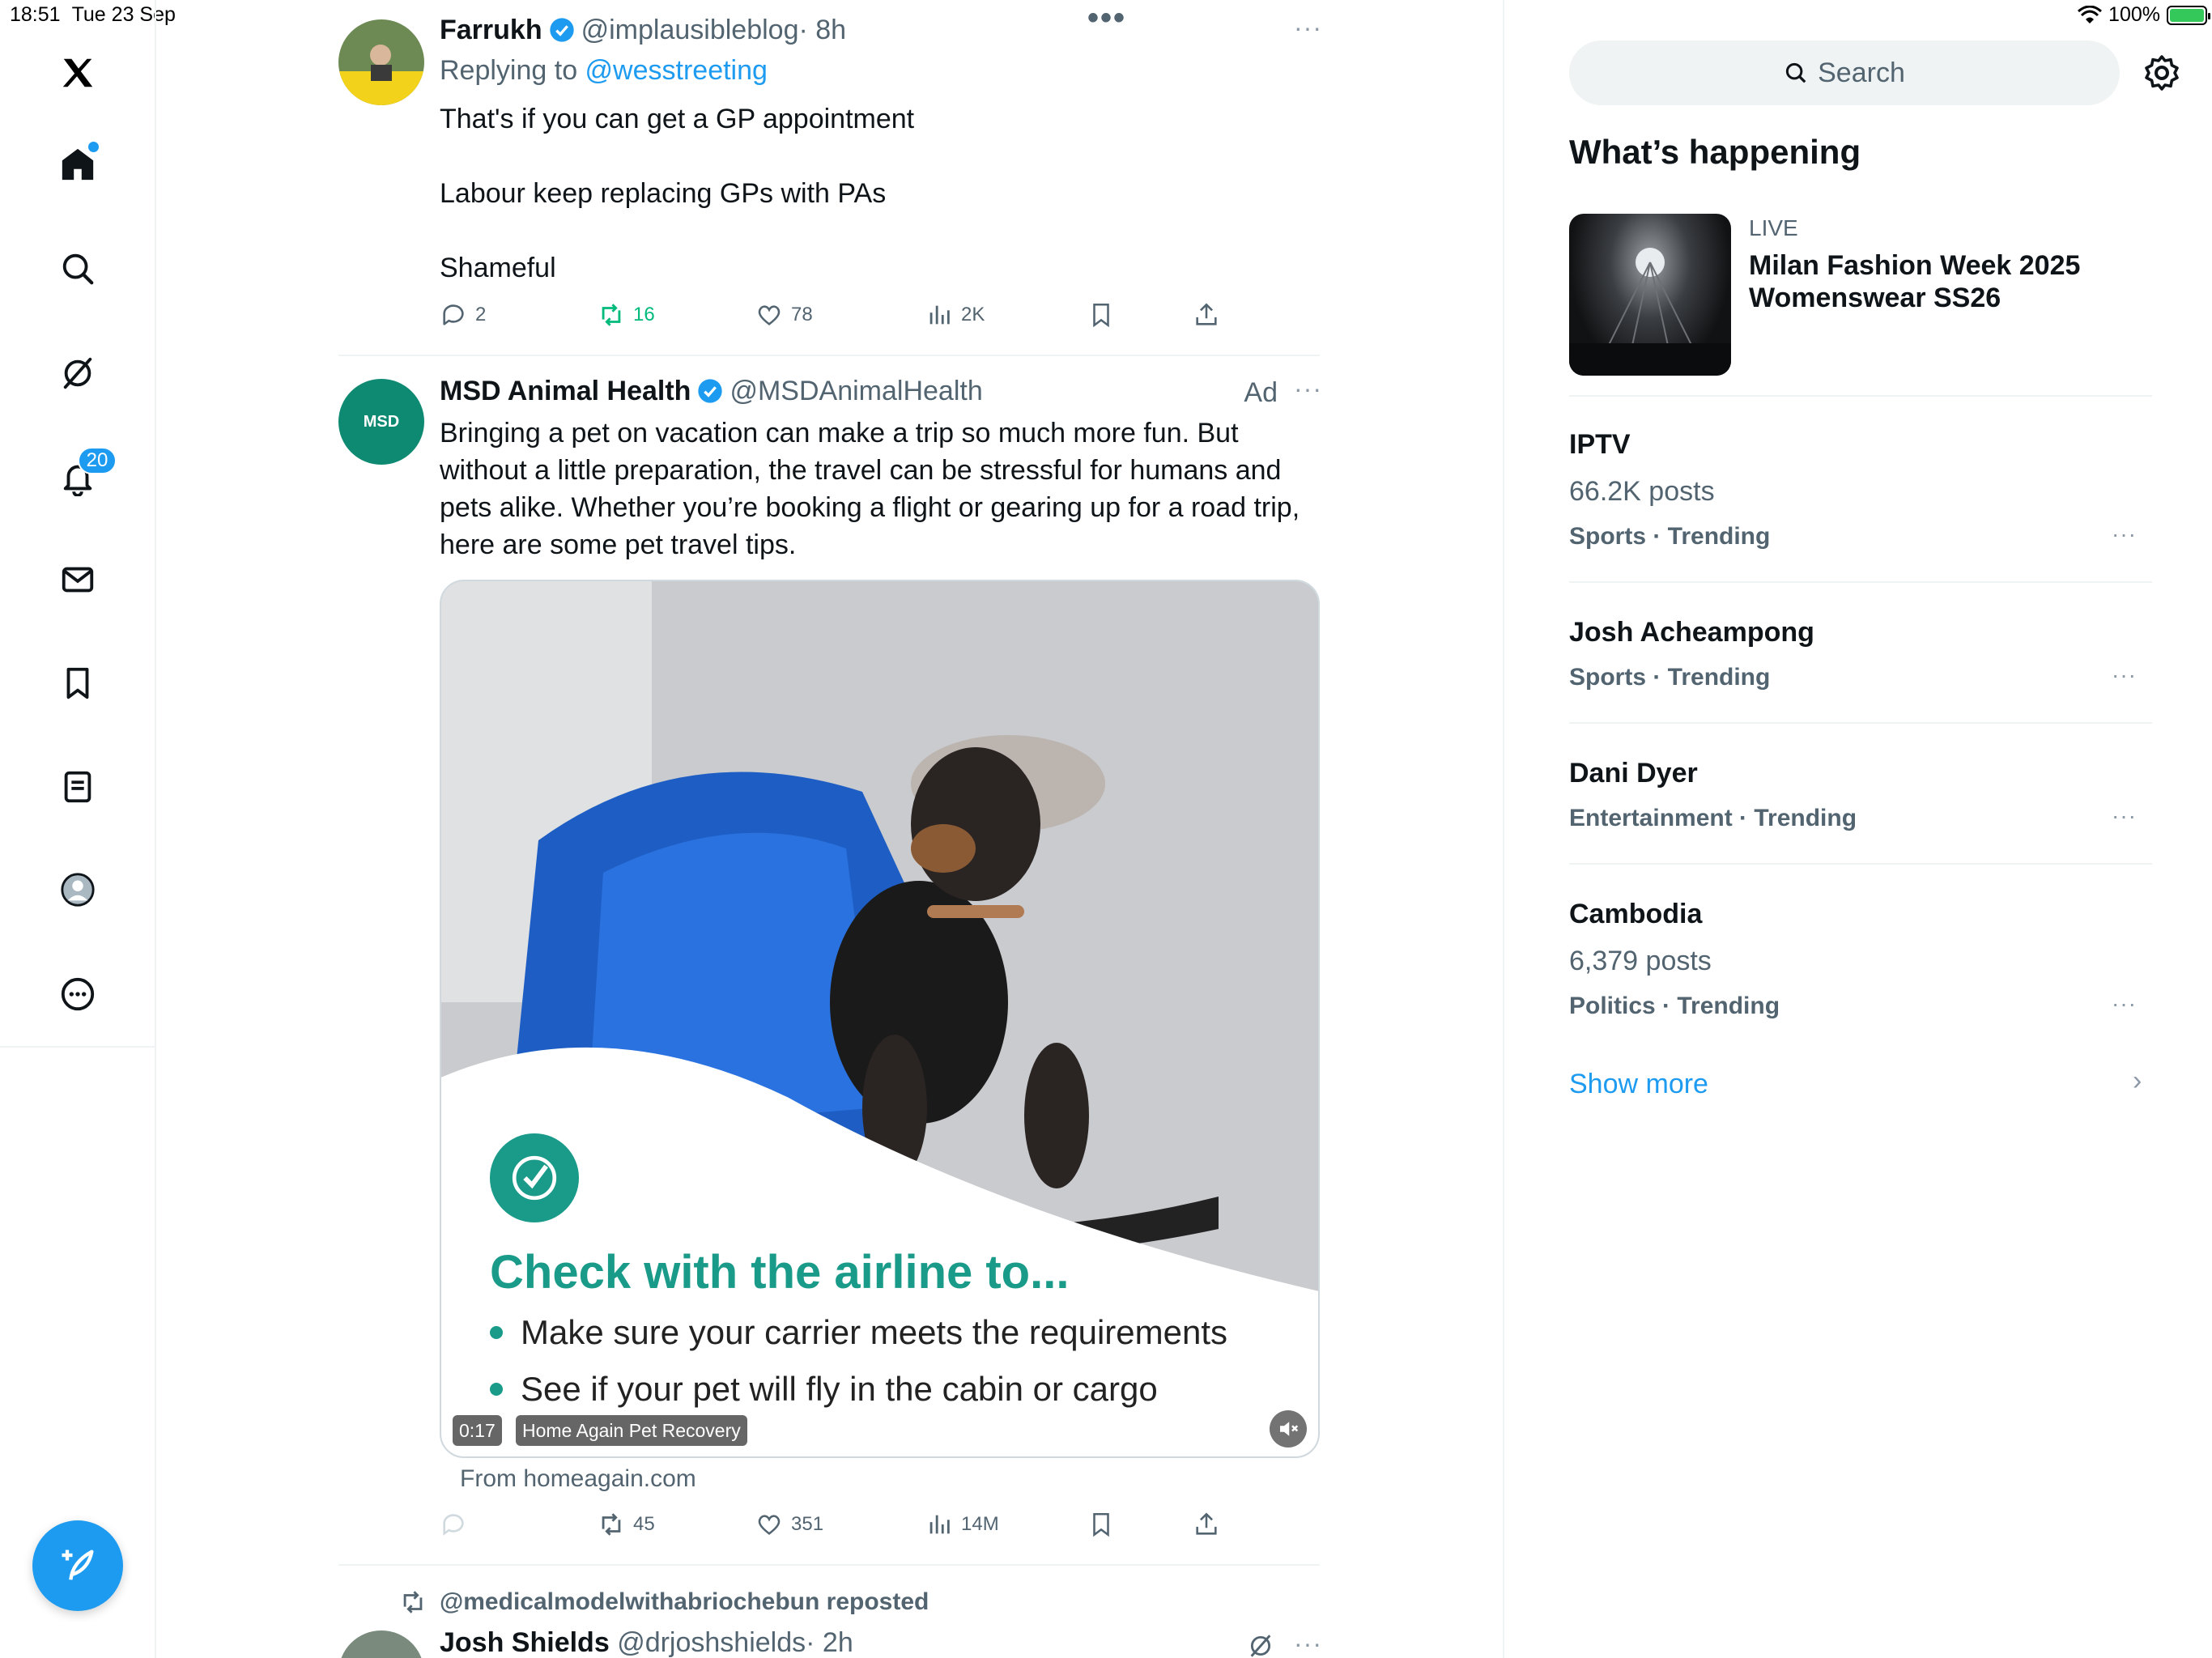 The height and width of the screenshot is (1658, 2212). What do you see at coordinates (78, 1047) in the screenshot?
I see `nav-divider` at bounding box center [78, 1047].